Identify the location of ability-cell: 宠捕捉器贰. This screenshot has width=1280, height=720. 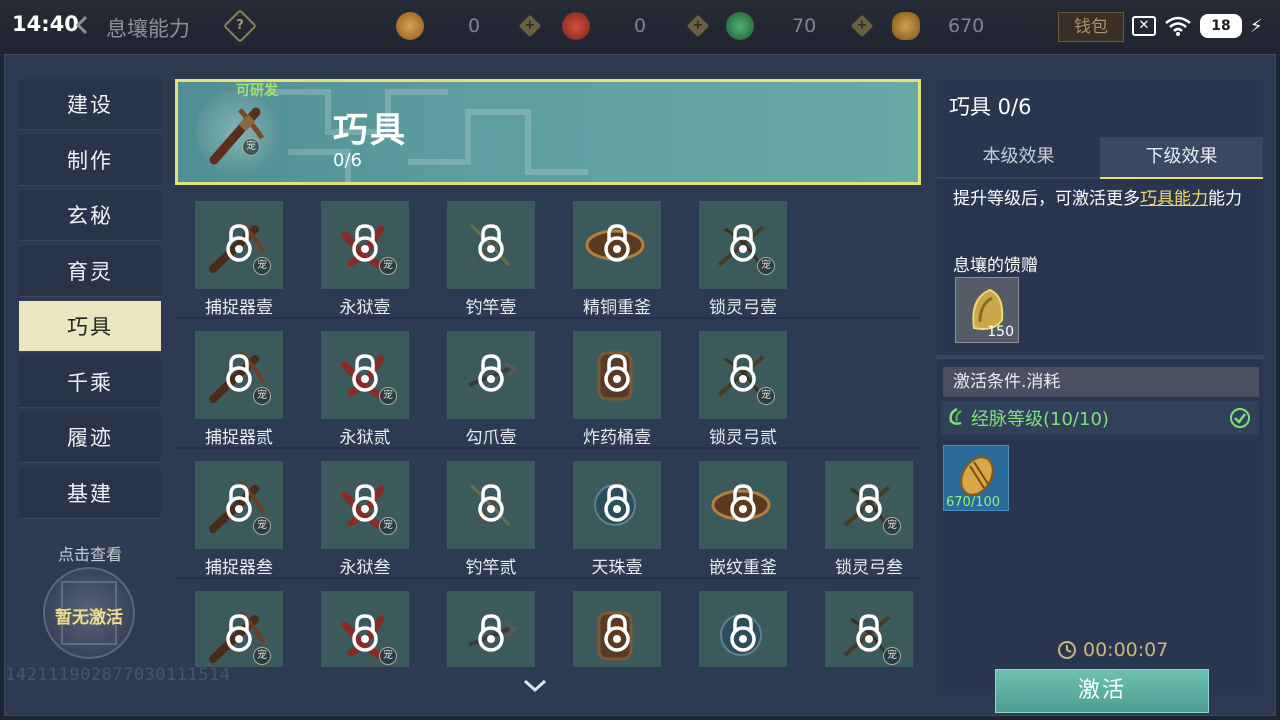
(239, 390).